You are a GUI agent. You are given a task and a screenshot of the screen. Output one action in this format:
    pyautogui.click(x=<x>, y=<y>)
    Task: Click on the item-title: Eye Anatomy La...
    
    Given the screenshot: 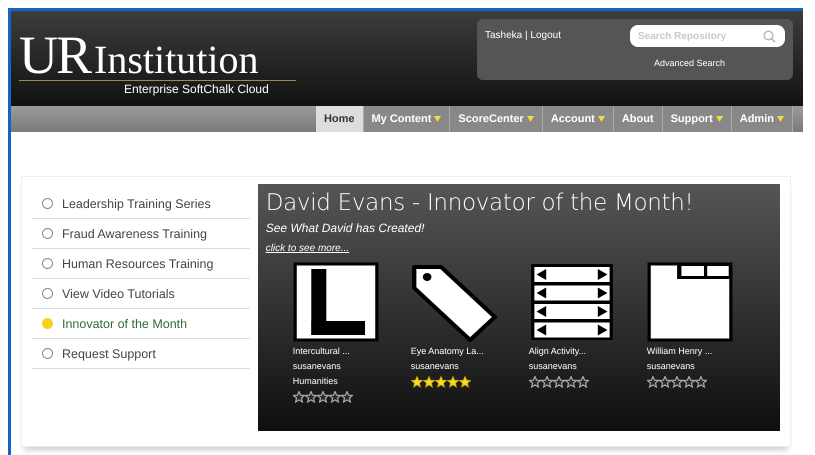 What is the action you would take?
    pyautogui.click(x=447, y=351)
    